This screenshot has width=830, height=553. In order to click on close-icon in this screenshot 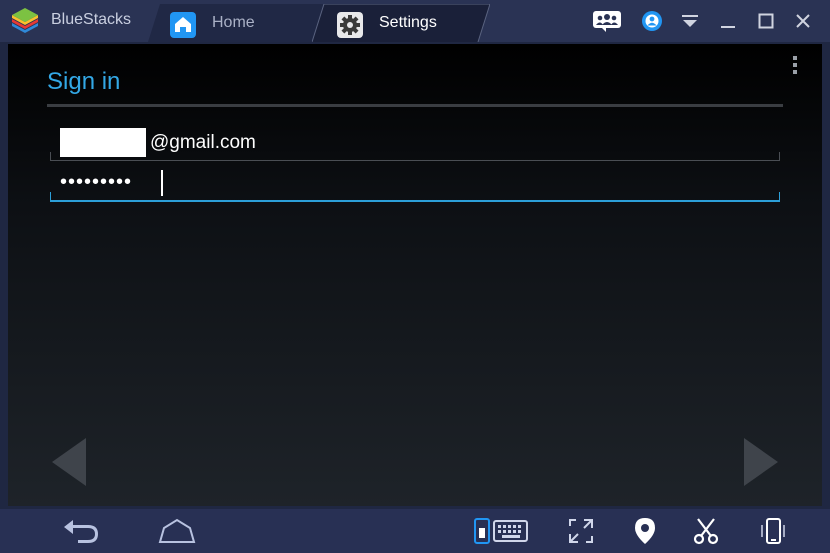, I will do `click(803, 21)`.